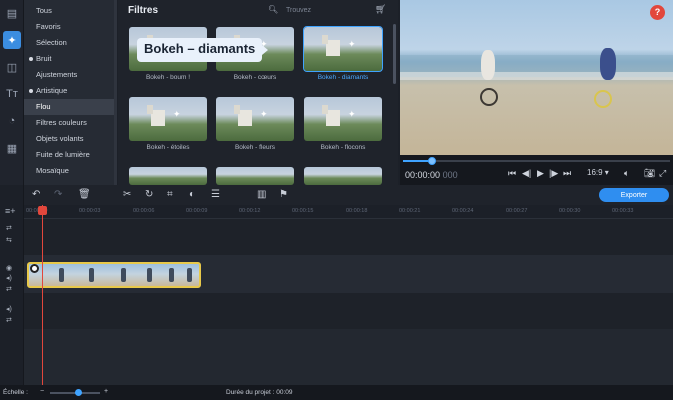  Describe the element at coordinates (70, 75) in the screenshot. I see `category-item: Ajustements` at that location.